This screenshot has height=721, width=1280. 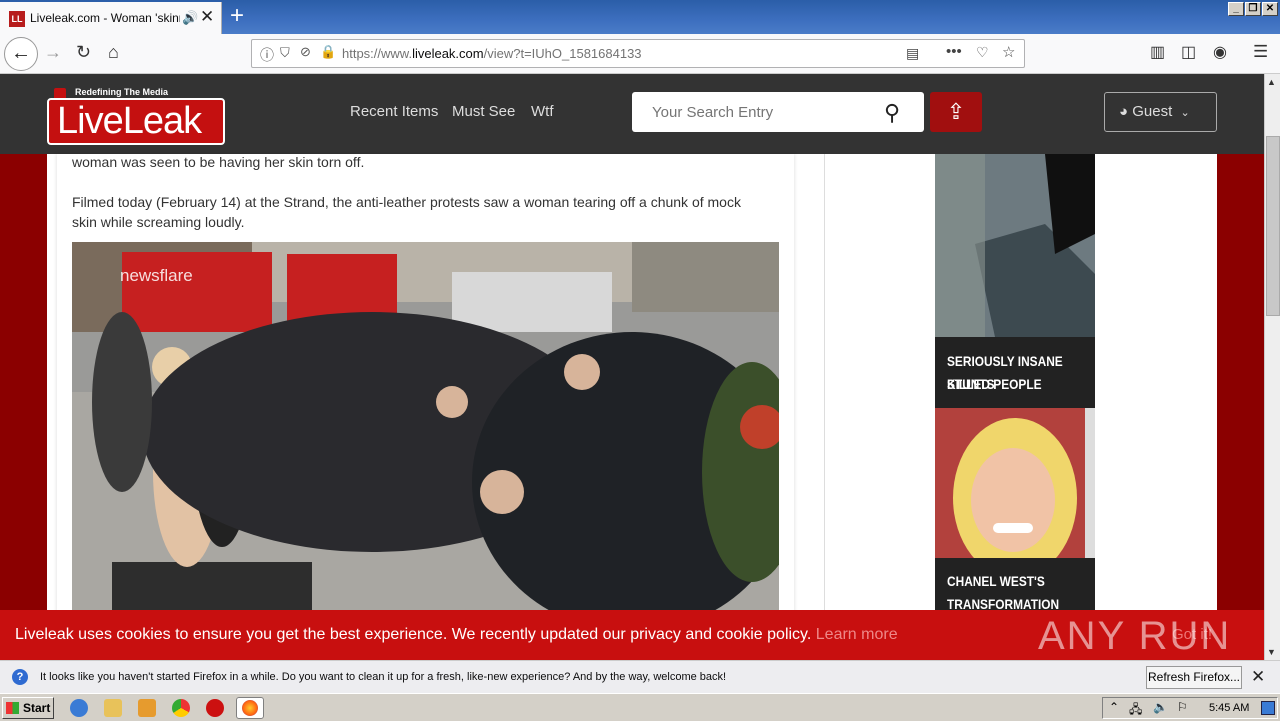 What do you see at coordinates (83, 52) in the screenshot?
I see `reload-icon: ↻` at bounding box center [83, 52].